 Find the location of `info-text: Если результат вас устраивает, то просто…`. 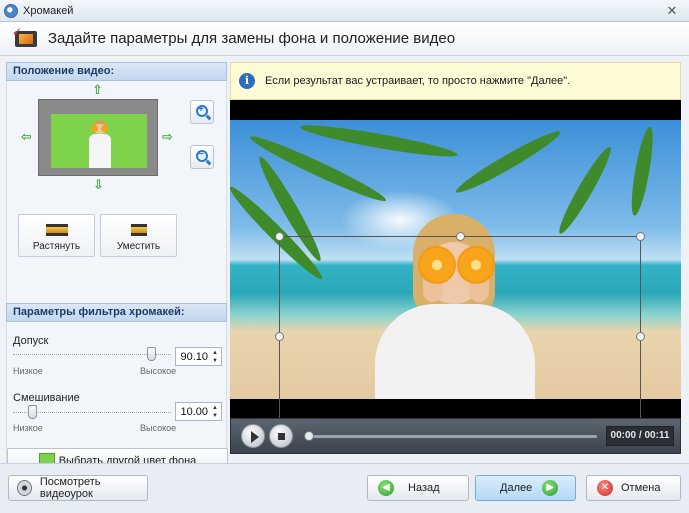

info-text: Если результат вас устраивает, то просто… is located at coordinates (418, 81).